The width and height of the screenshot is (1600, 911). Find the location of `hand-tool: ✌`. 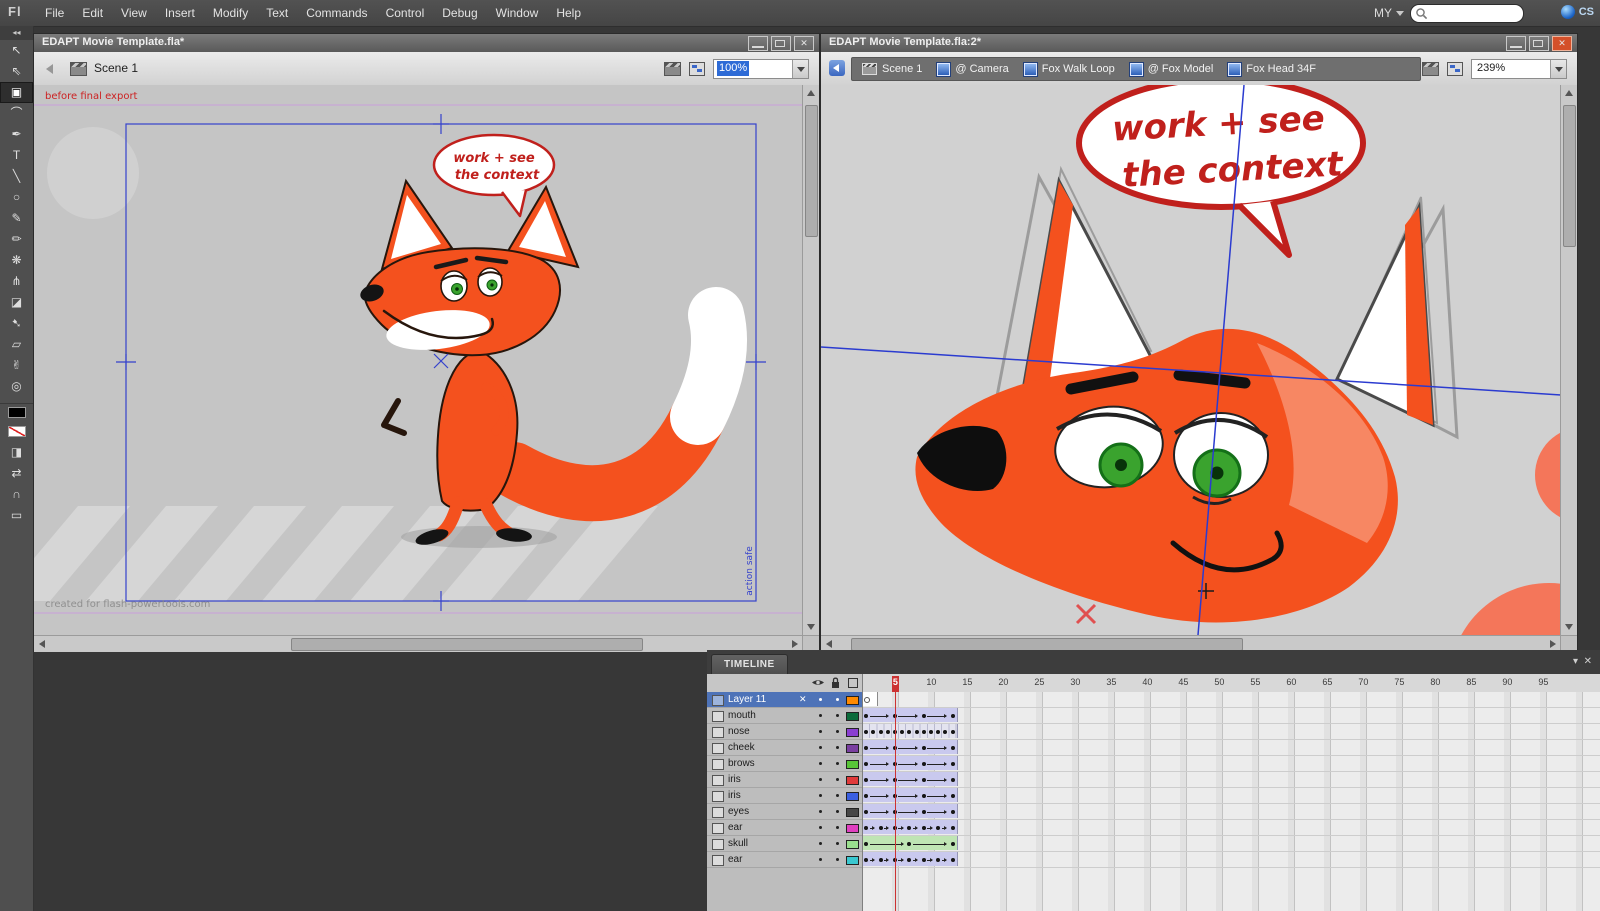

hand-tool: ✌ is located at coordinates (16, 365).